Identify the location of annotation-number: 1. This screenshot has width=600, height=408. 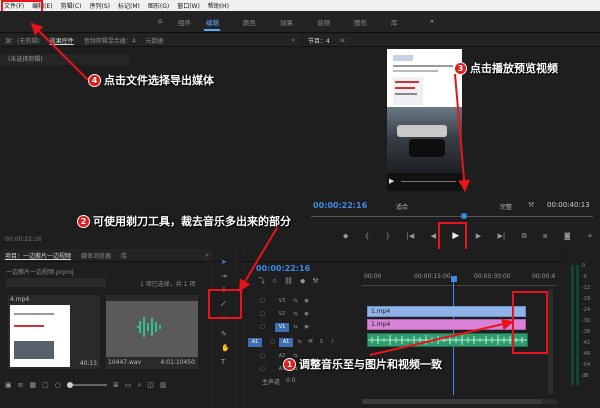
(289, 364).